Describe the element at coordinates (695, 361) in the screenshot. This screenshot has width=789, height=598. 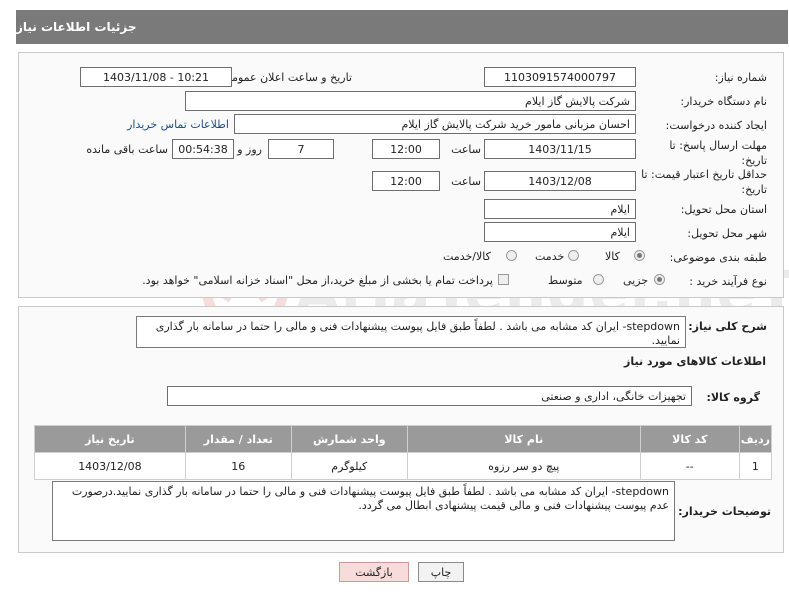
I see `goods-section-title: اطلاعات کالاهای مورد نیاز` at that location.